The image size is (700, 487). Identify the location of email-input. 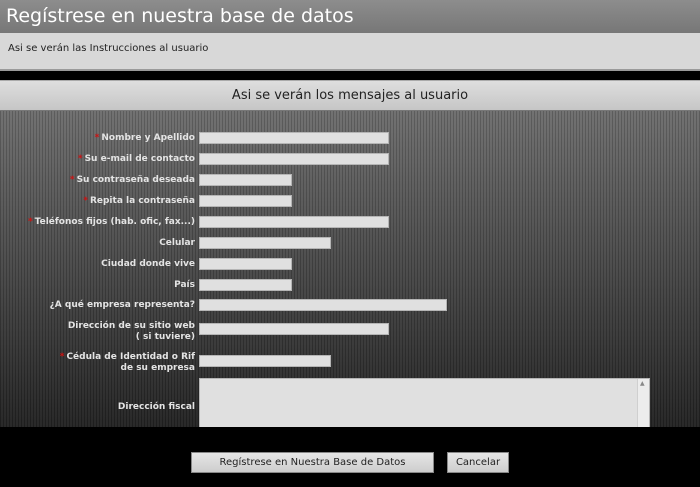
(294, 159).